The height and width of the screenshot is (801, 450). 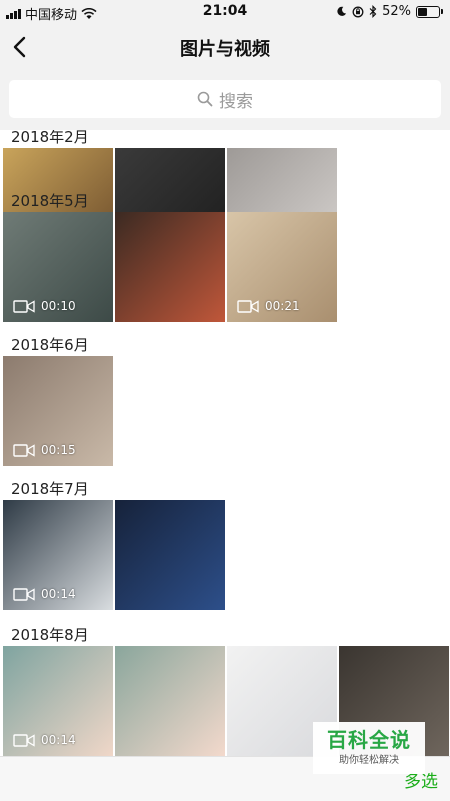 What do you see at coordinates (358, 11) in the screenshot?
I see `rotation-lock-icon` at bounding box center [358, 11].